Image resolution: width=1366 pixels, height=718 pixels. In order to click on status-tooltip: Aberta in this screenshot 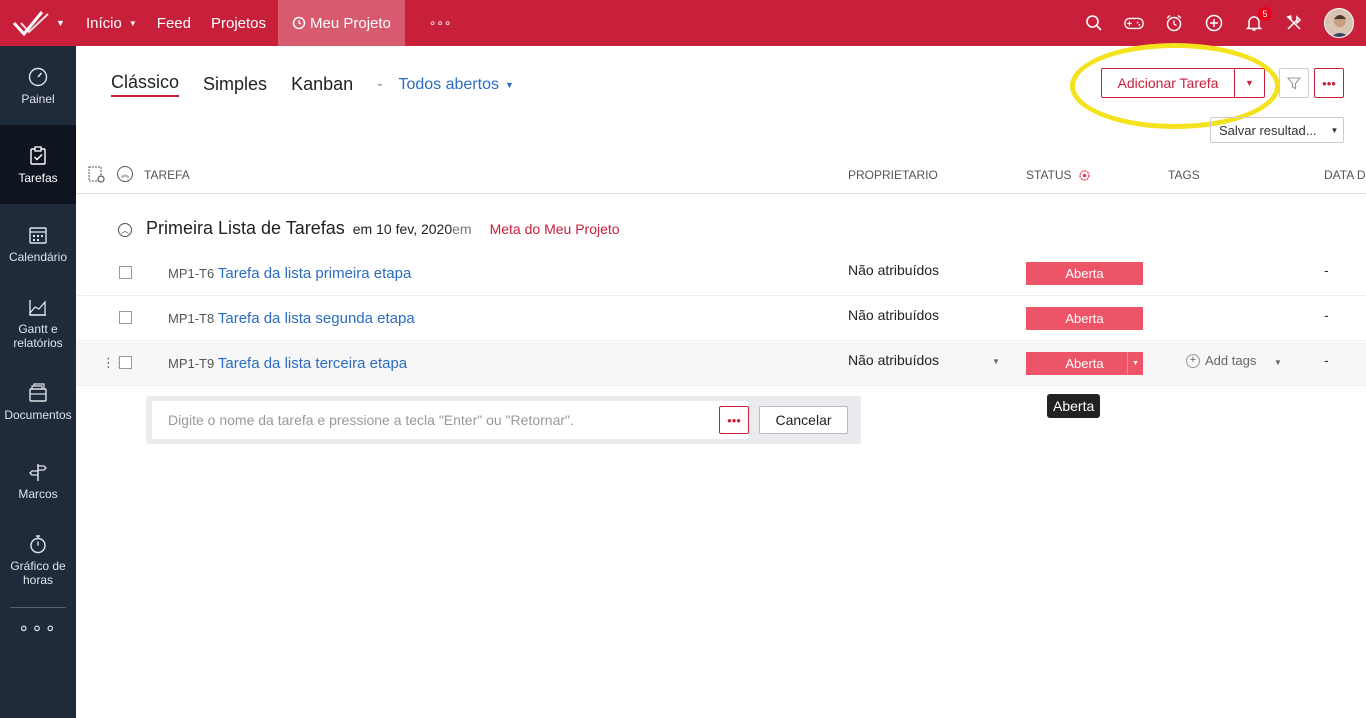, I will do `click(1074, 406)`.